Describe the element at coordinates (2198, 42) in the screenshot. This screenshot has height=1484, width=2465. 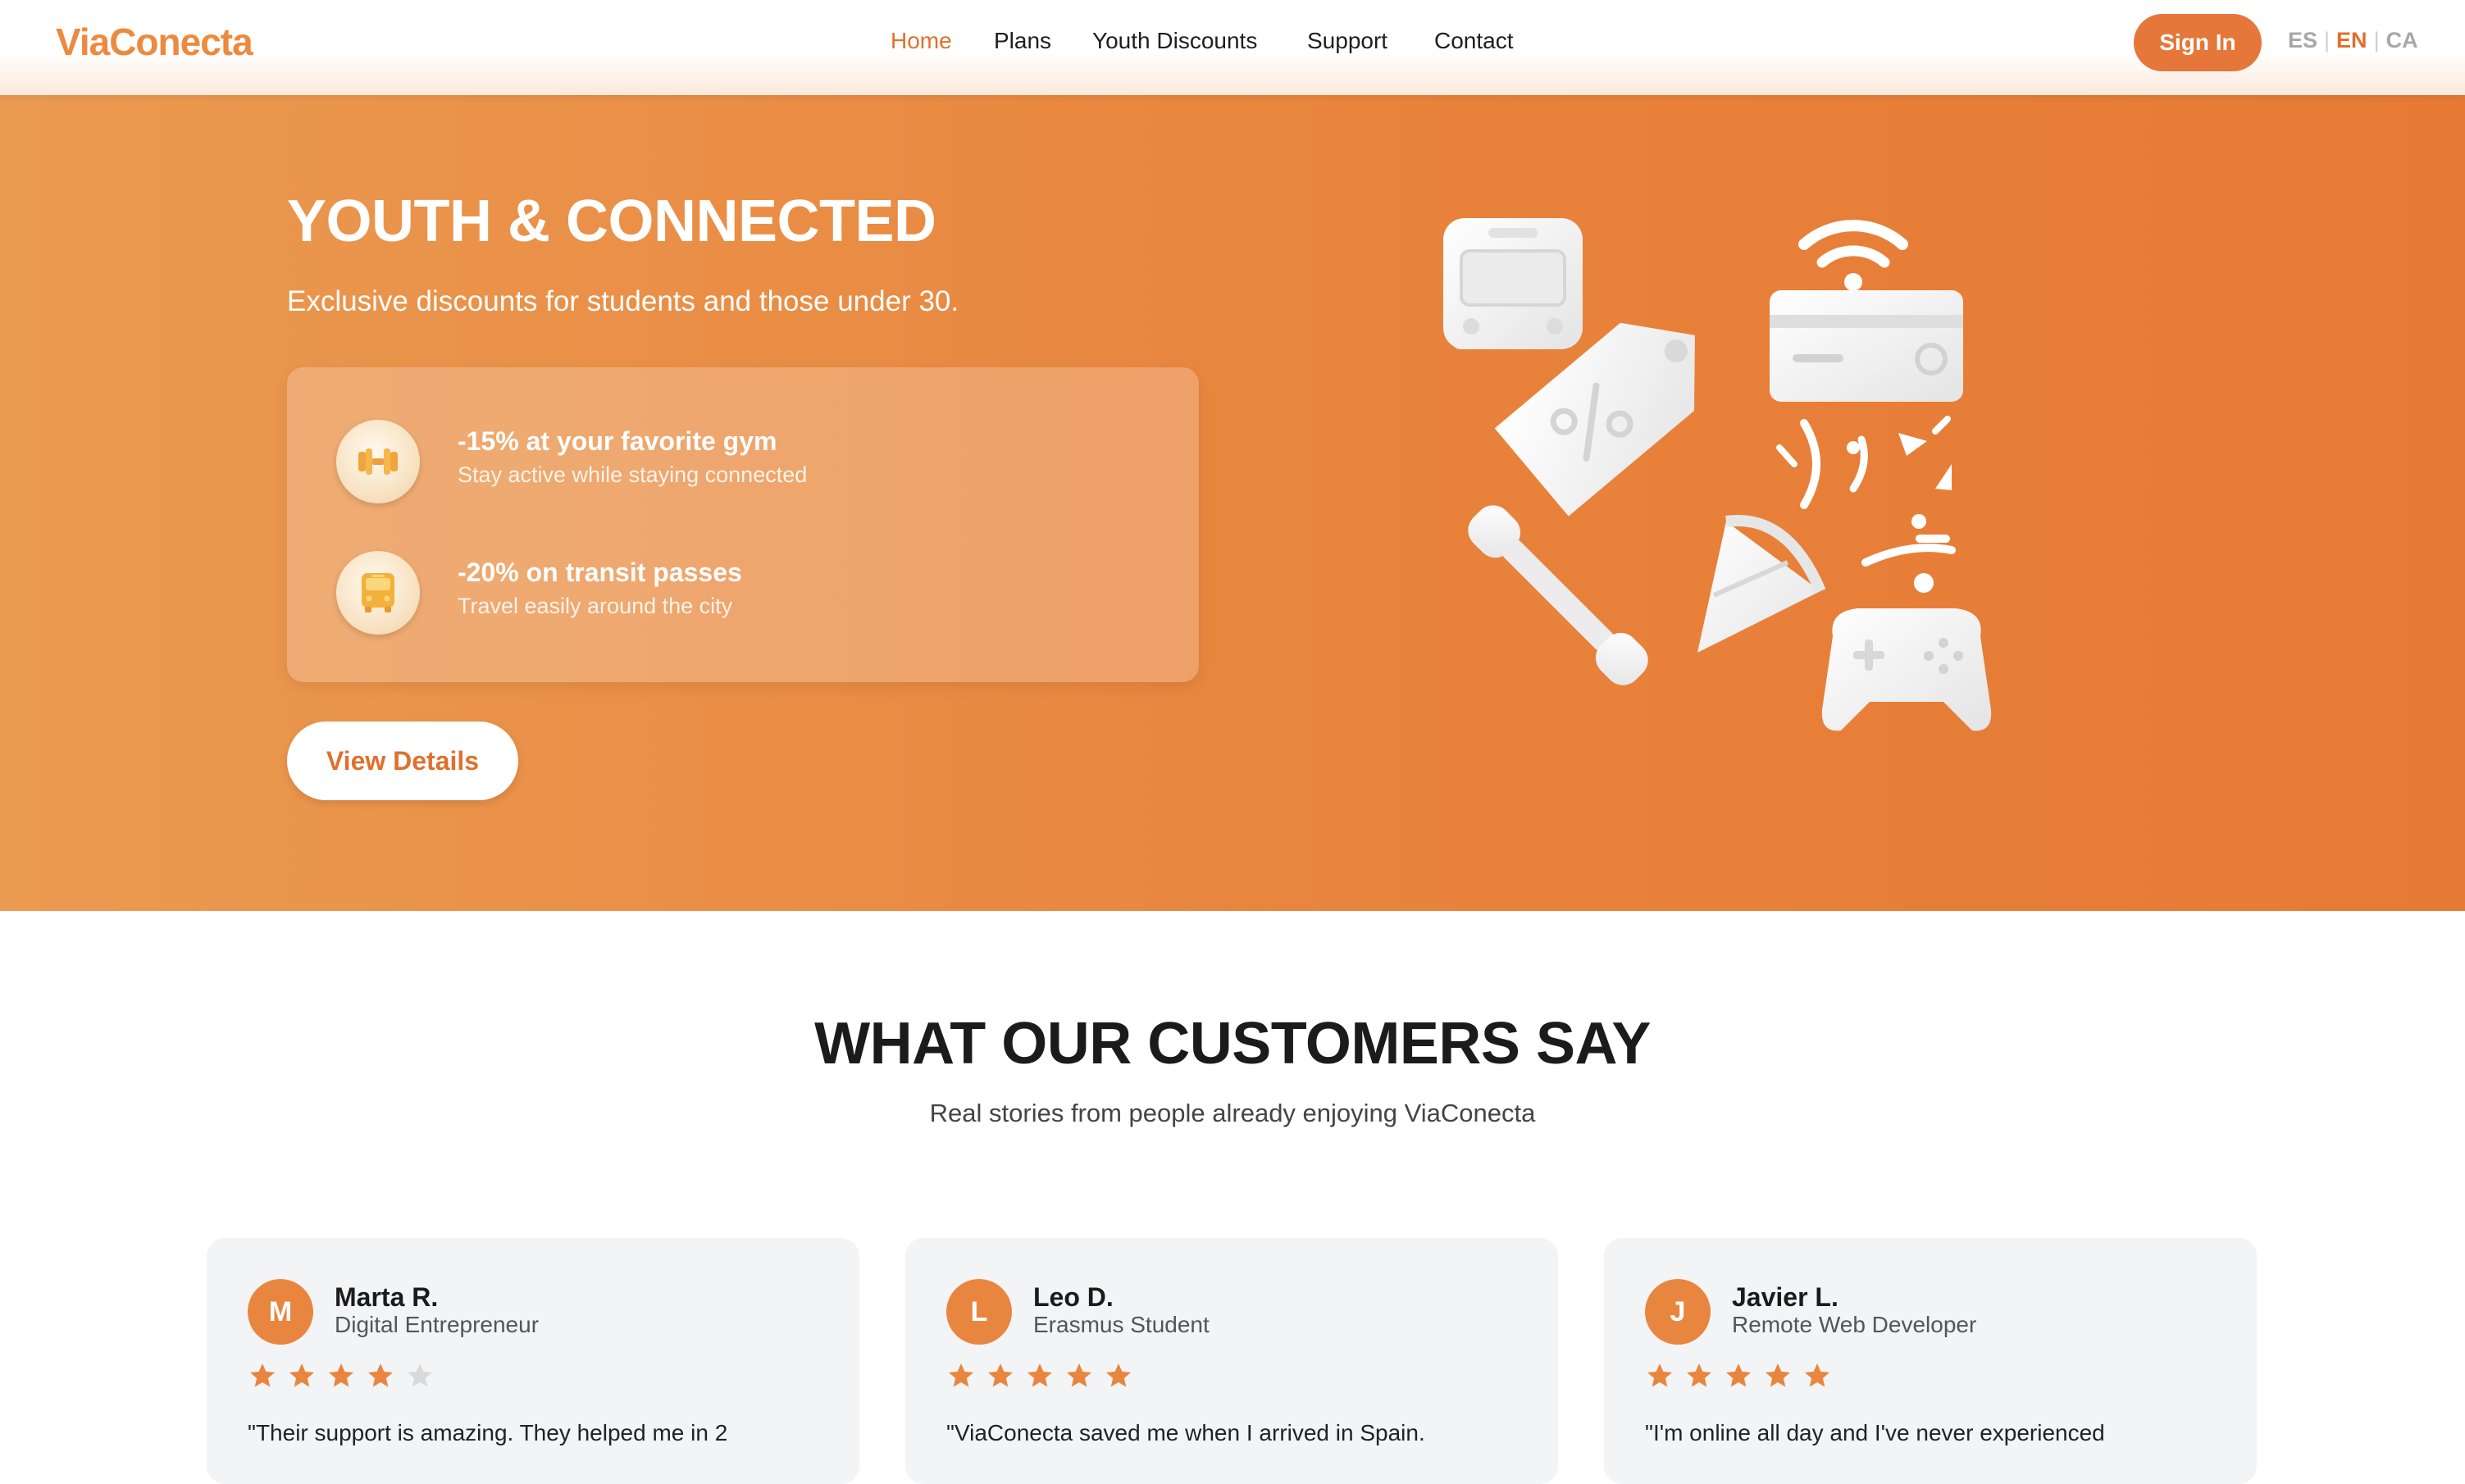
I see `sign-in-button: Sign In` at that location.